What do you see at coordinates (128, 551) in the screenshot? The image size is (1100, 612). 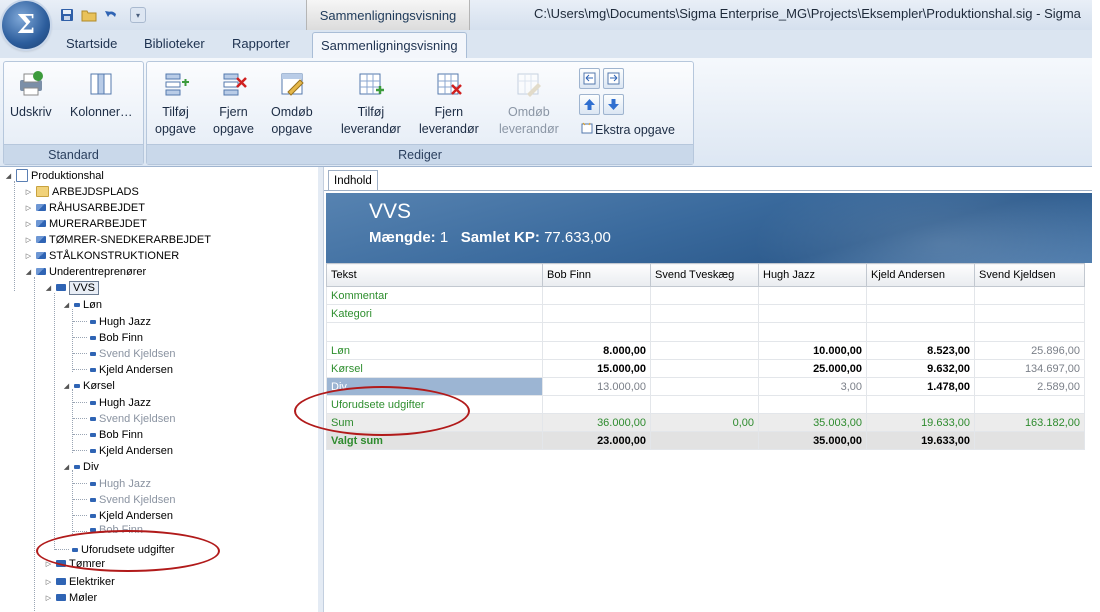 I see `annotation-ellipse-tree` at bounding box center [128, 551].